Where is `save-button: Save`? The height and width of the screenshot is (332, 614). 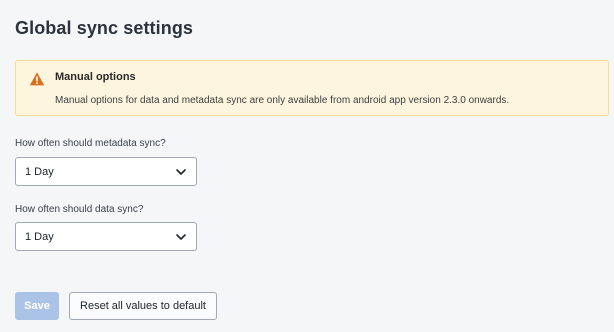 save-button: Save is located at coordinates (37, 306).